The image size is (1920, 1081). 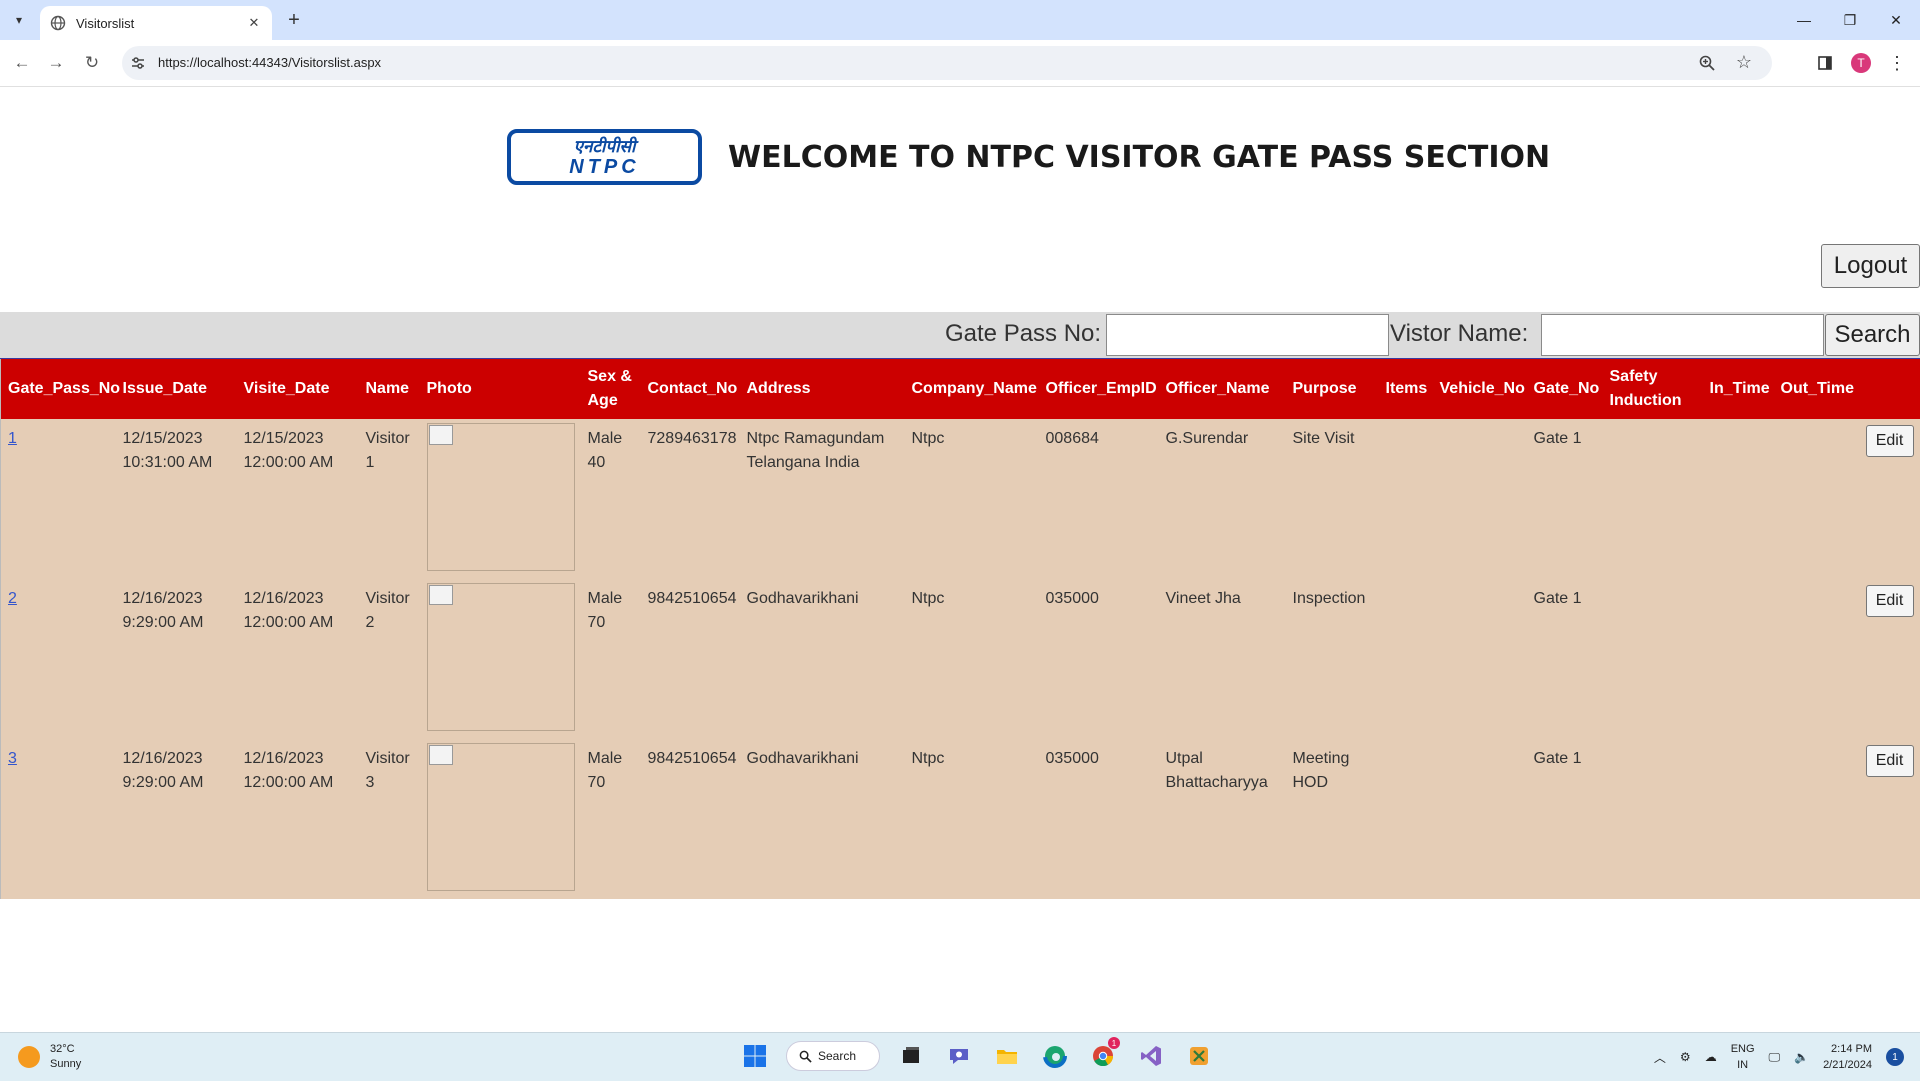 What do you see at coordinates (294, 20) in the screenshot?
I see `new-tab-icon: +` at bounding box center [294, 20].